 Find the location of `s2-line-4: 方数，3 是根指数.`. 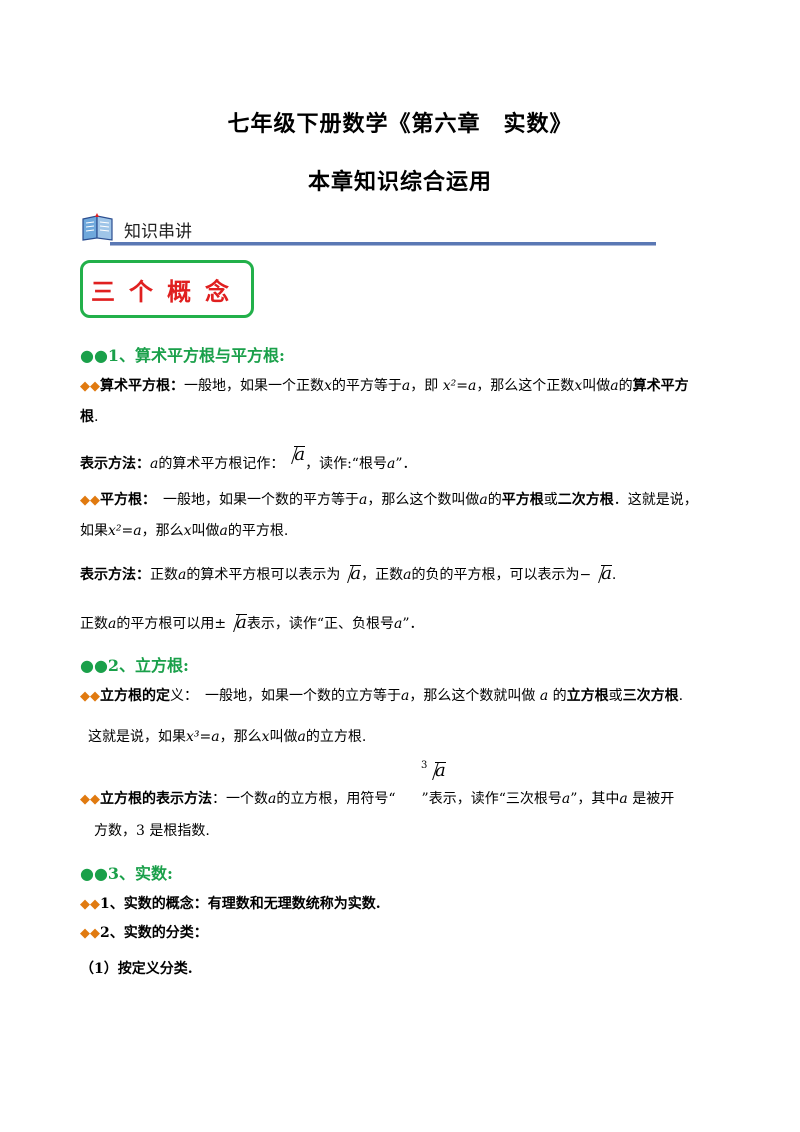

s2-line-4: 方数，3 是根指数. is located at coordinates (152, 831).